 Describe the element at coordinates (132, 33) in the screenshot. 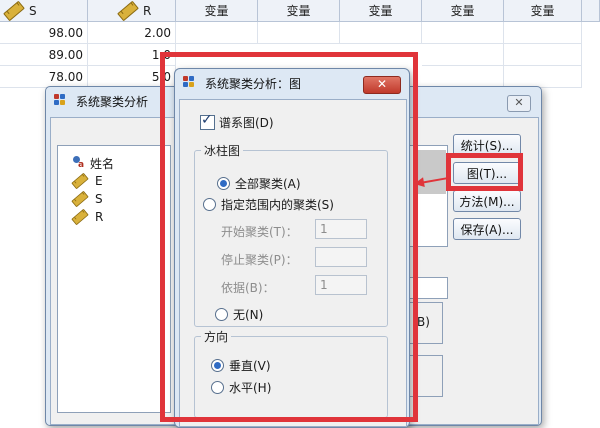

I see `table-cell: 2.00` at that location.